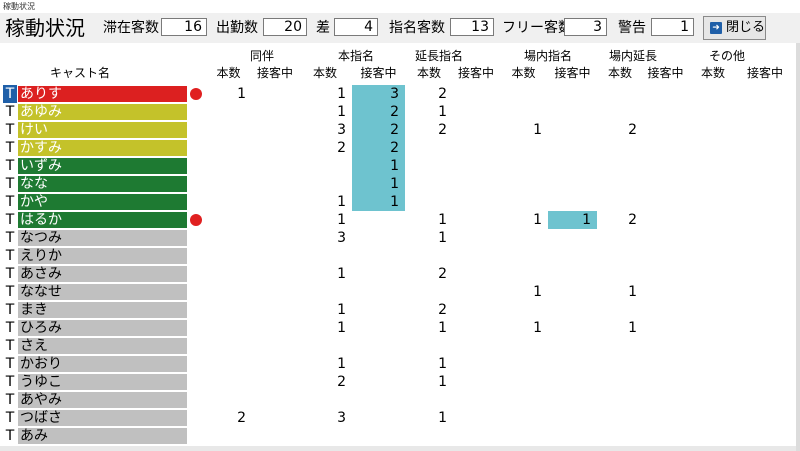 The width and height of the screenshot is (800, 451). I want to click on table-row: T かや 1 1, so click(398, 202).